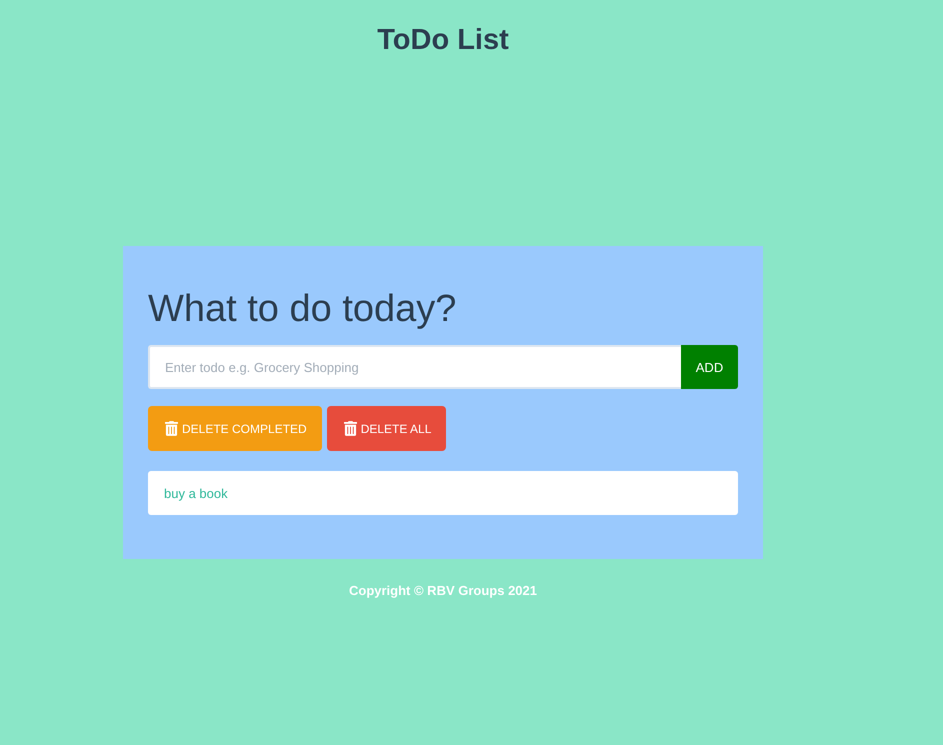  Describe the element at coordinates (443, 591) in the screenshot. I see `copyright-text: Copyright © RBV Groups 2021` at that location.